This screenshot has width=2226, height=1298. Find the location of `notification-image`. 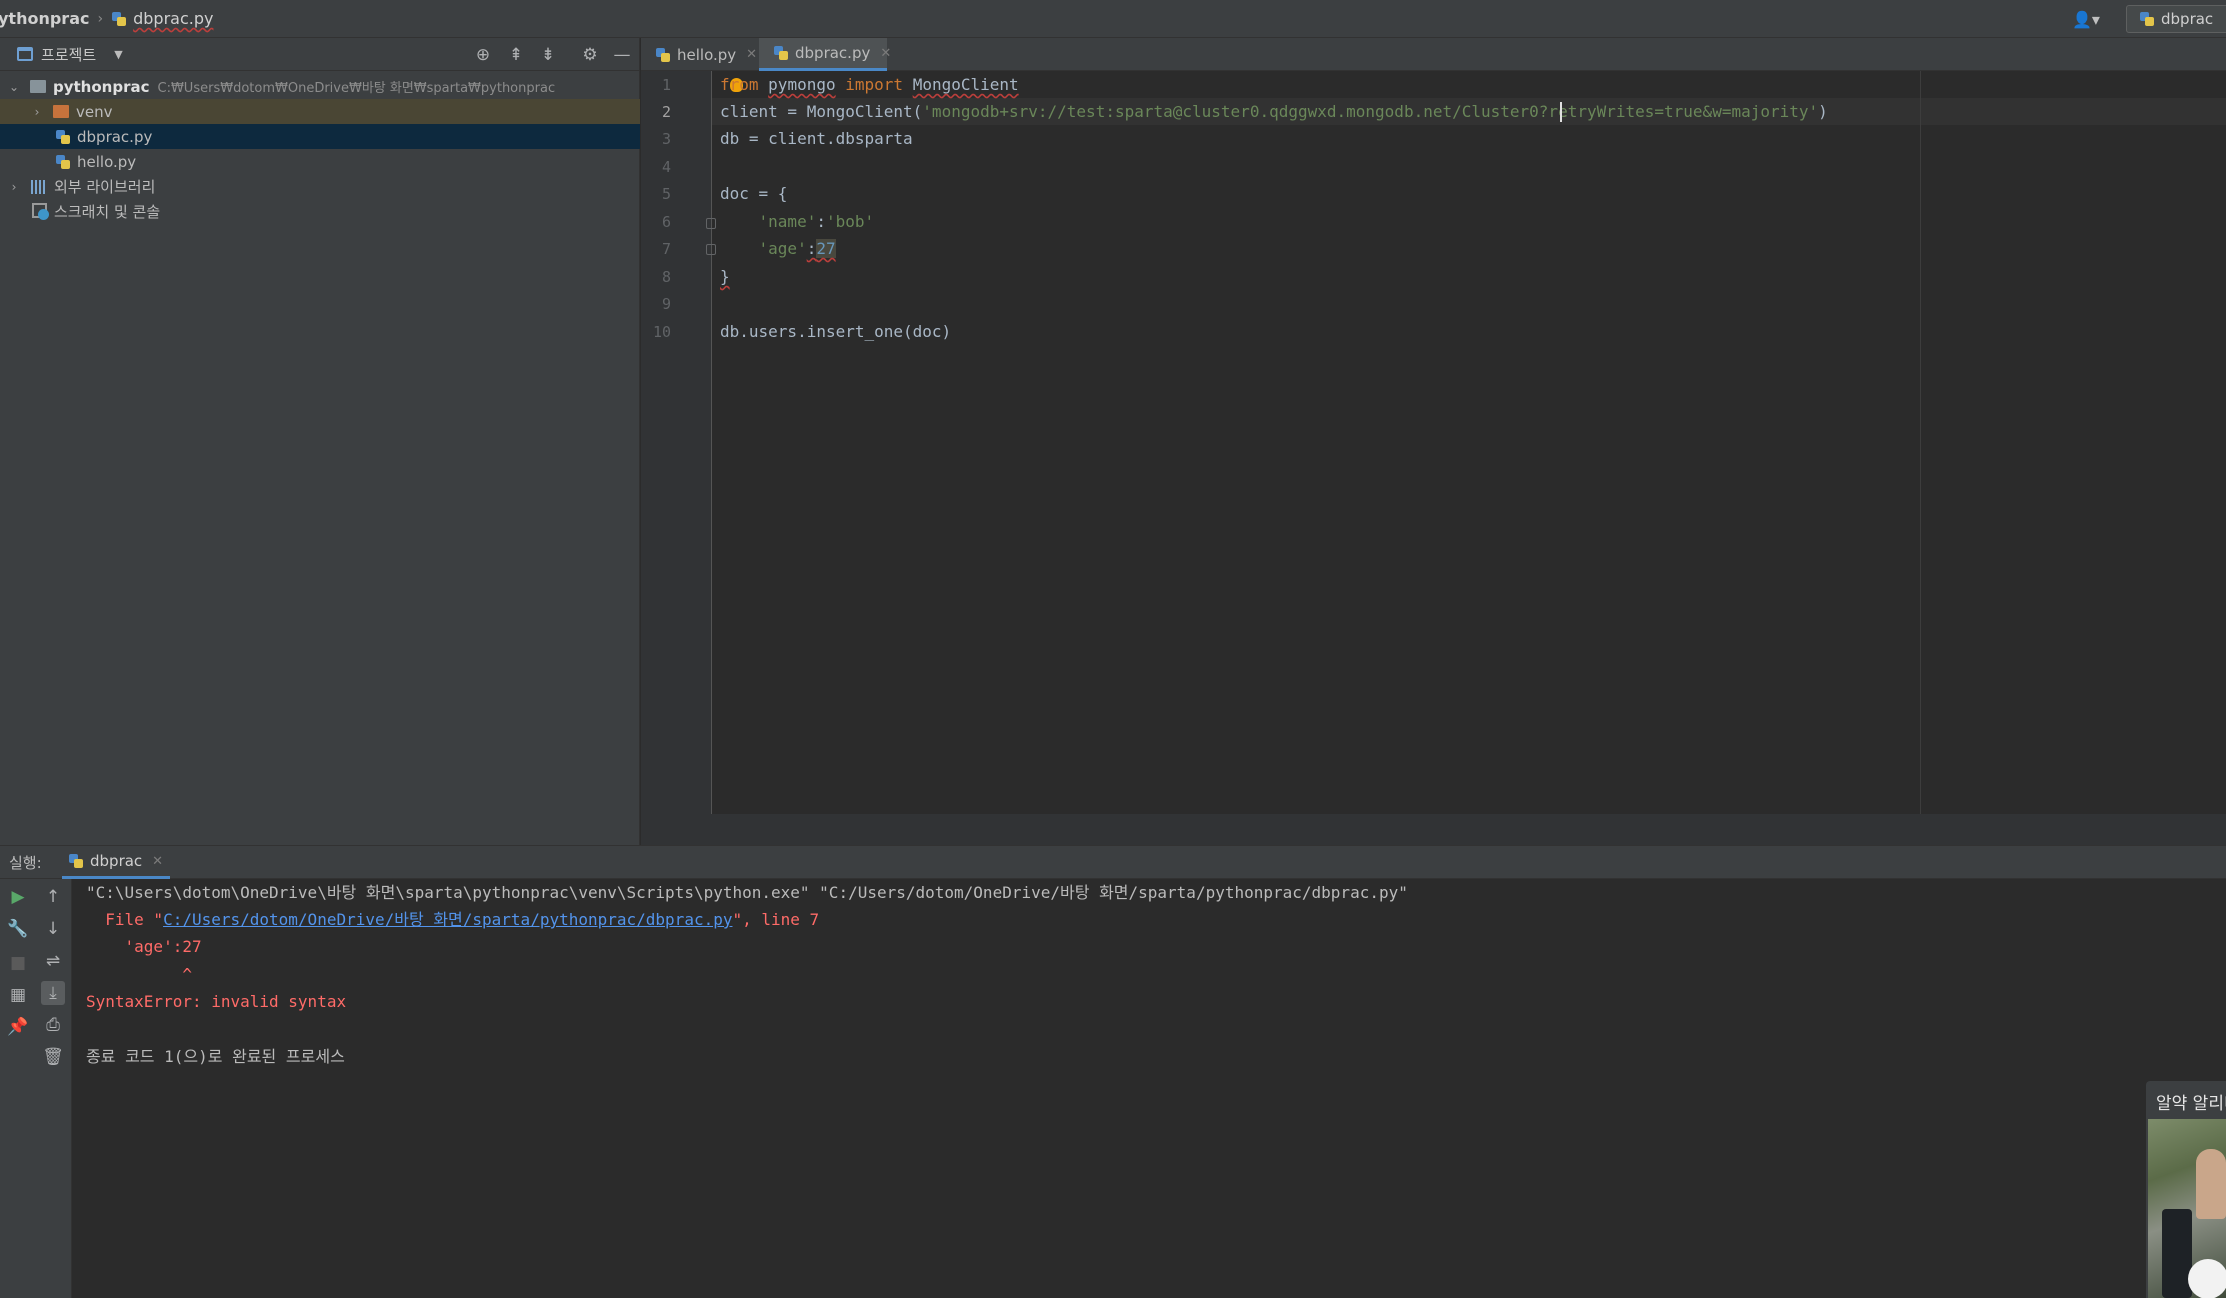

notification-image is located at coordinates (2187, 1208).